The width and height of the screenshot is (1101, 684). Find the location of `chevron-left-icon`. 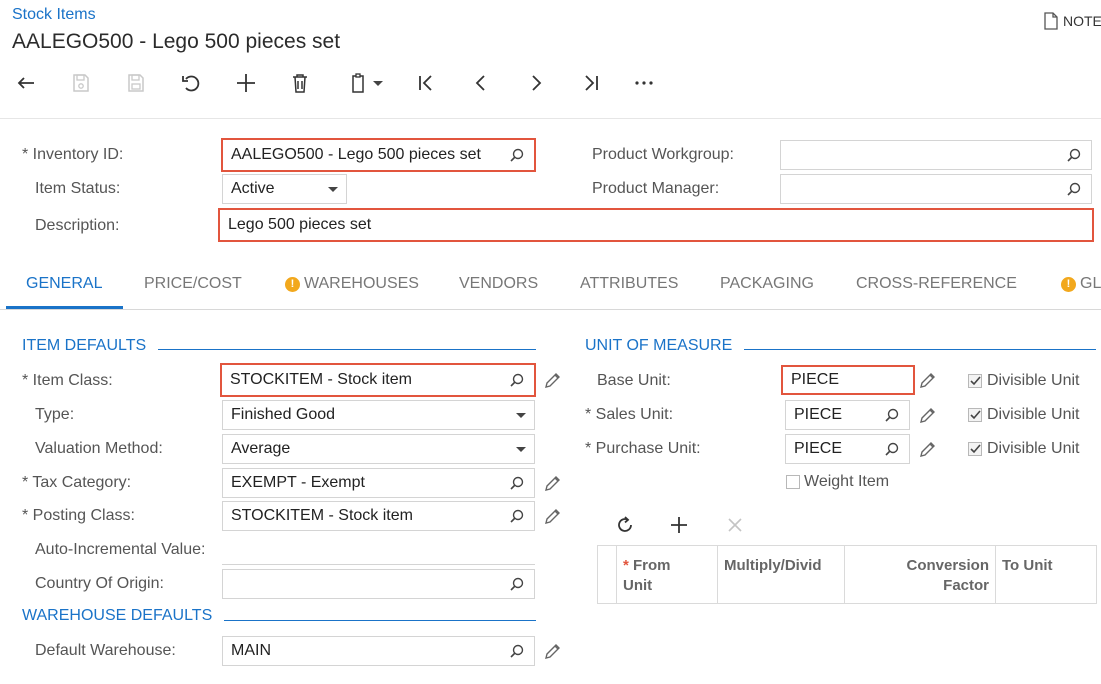

chevron-left-icon is located at coordinates (480, 83).